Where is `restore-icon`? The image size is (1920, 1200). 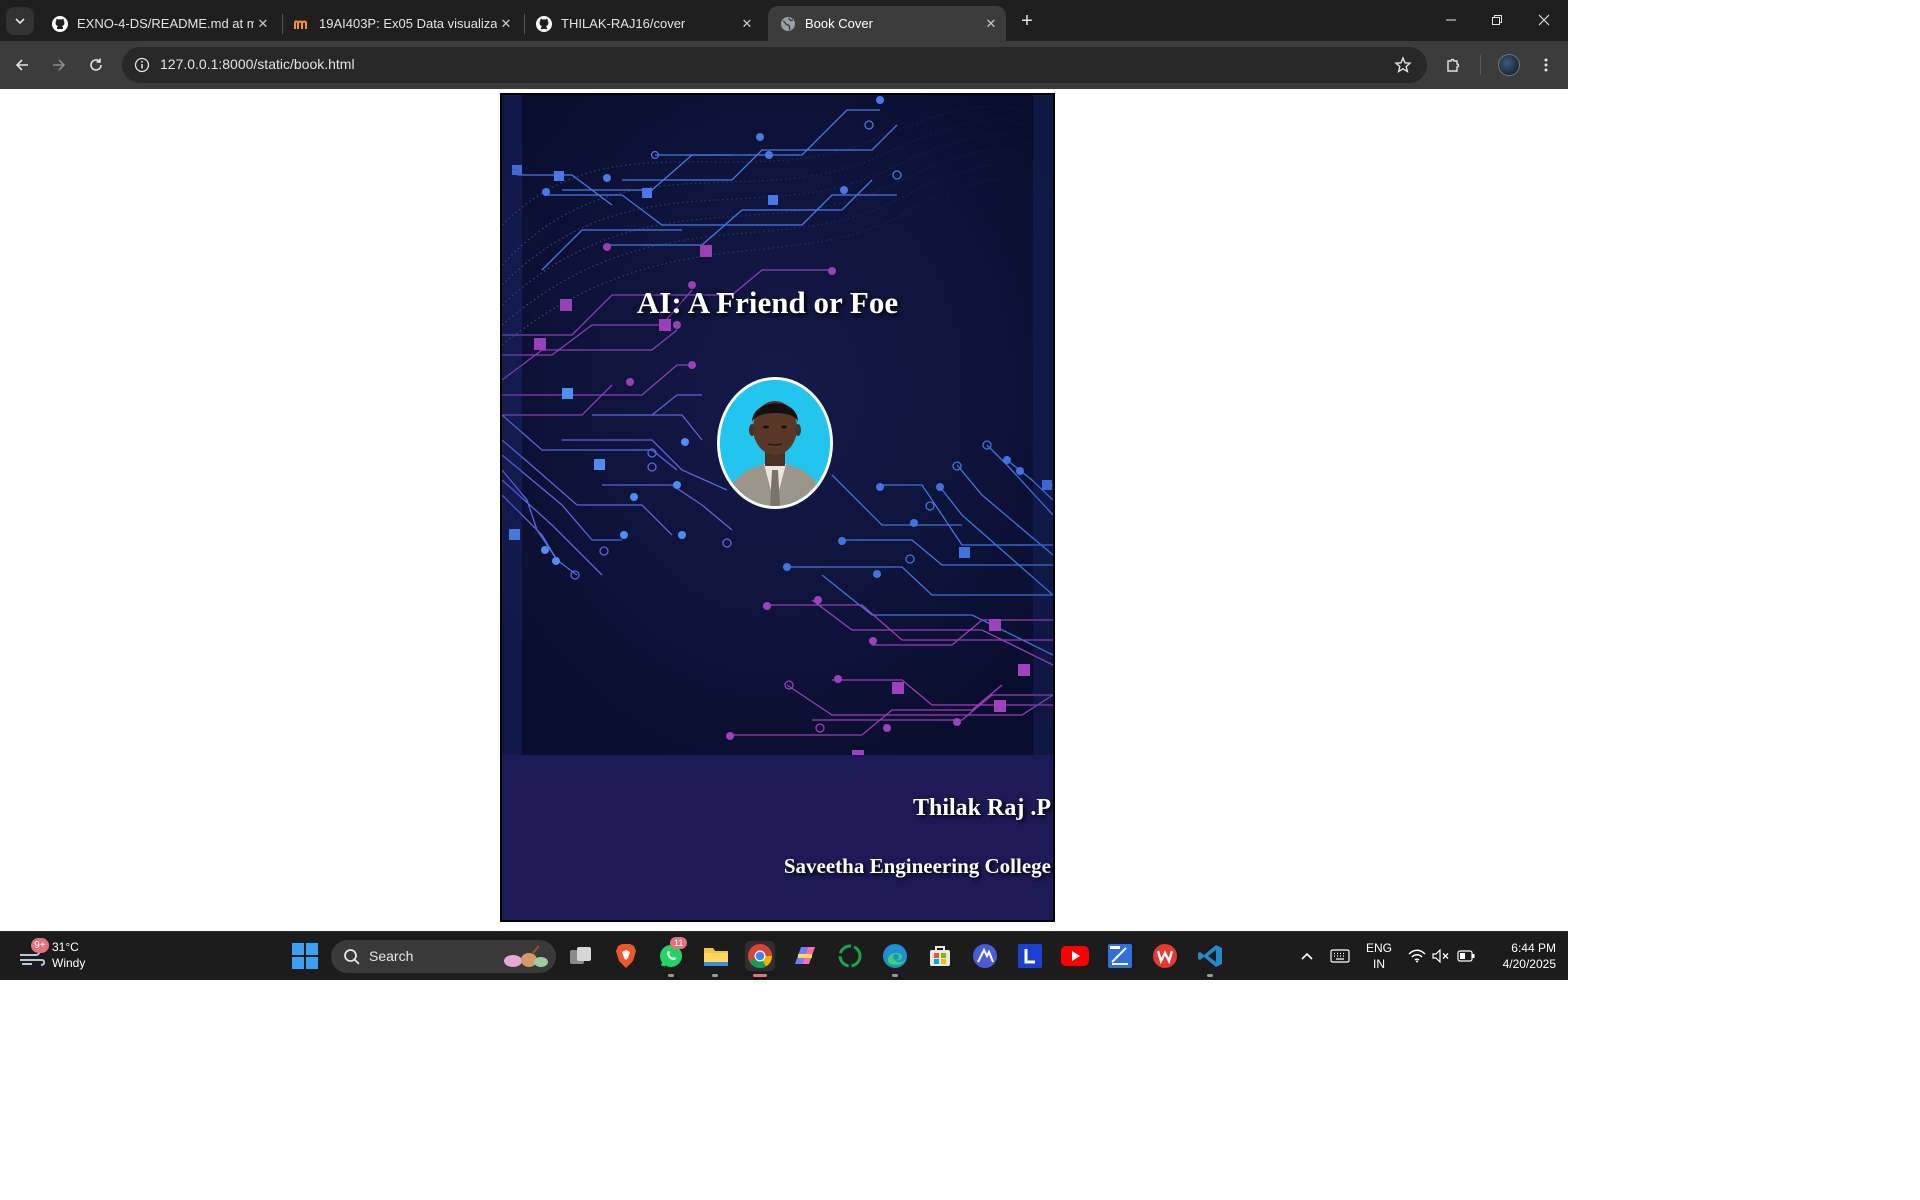
restore-icon is located at coordinates (1497, 20).